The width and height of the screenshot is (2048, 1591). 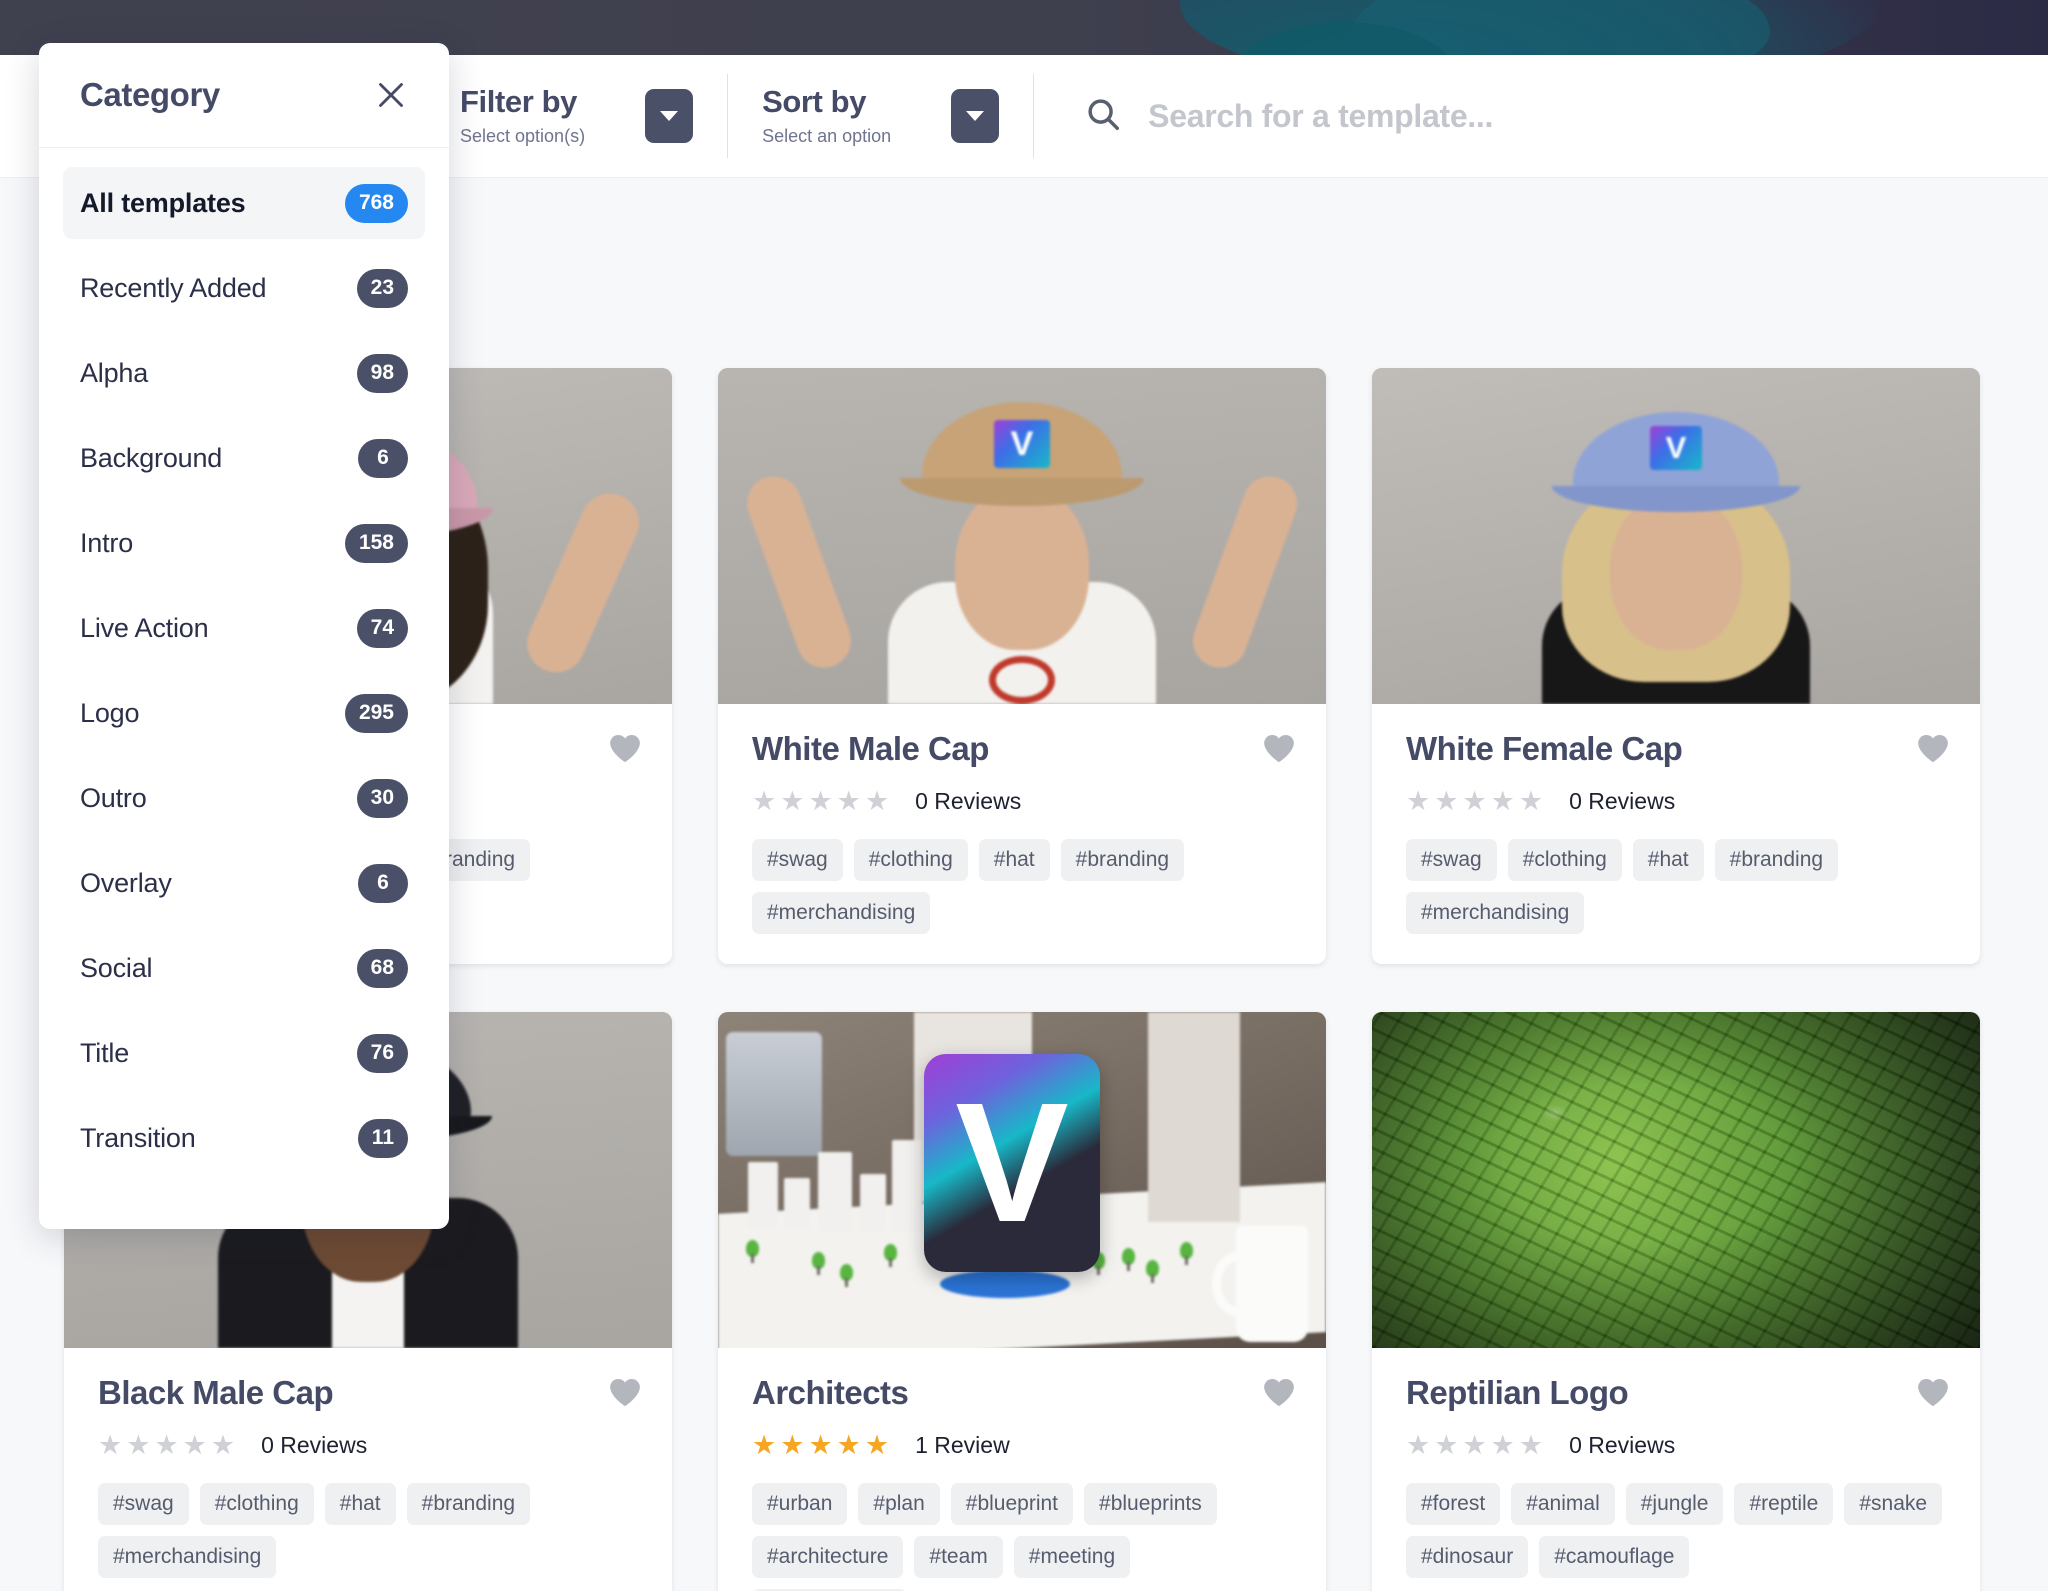 I want to click on category-item-outro: Outro 30, so click(x=244, y=798).